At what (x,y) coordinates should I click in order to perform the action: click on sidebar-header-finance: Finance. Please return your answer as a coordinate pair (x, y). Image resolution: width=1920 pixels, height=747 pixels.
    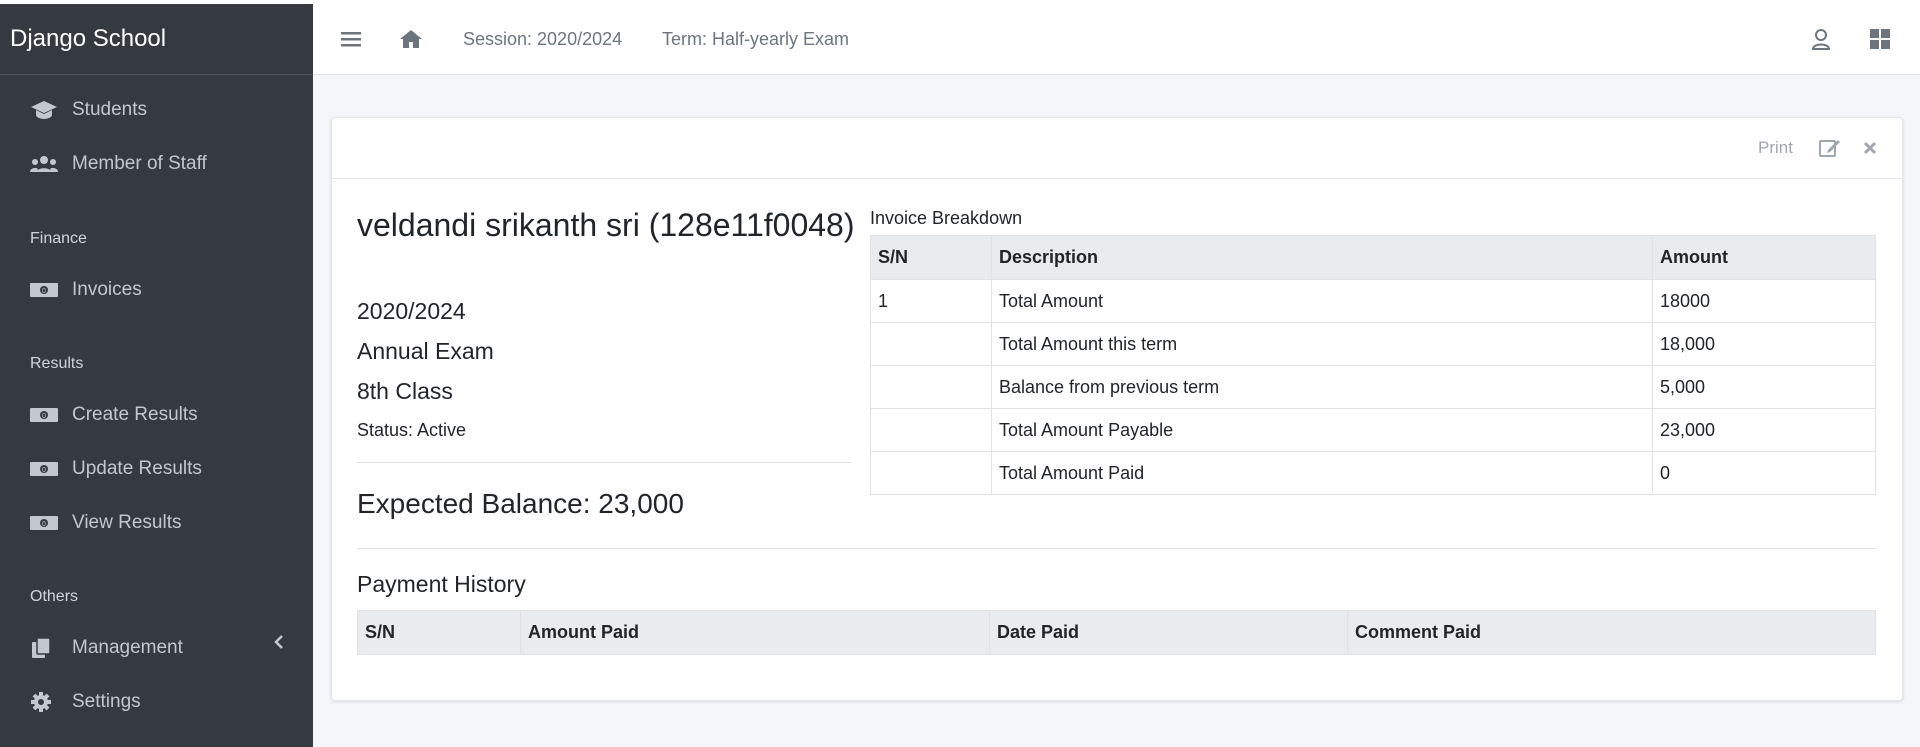
    Looking at the image, I should click on (58, 238).